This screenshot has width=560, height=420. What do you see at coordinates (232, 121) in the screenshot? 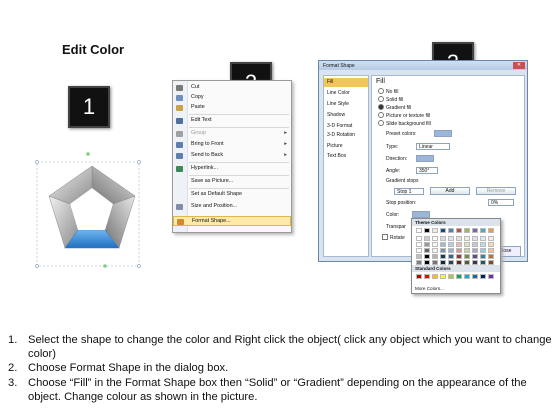
I see `menu-item-edit-text: Edit Text` at bounding box center [232, 121].